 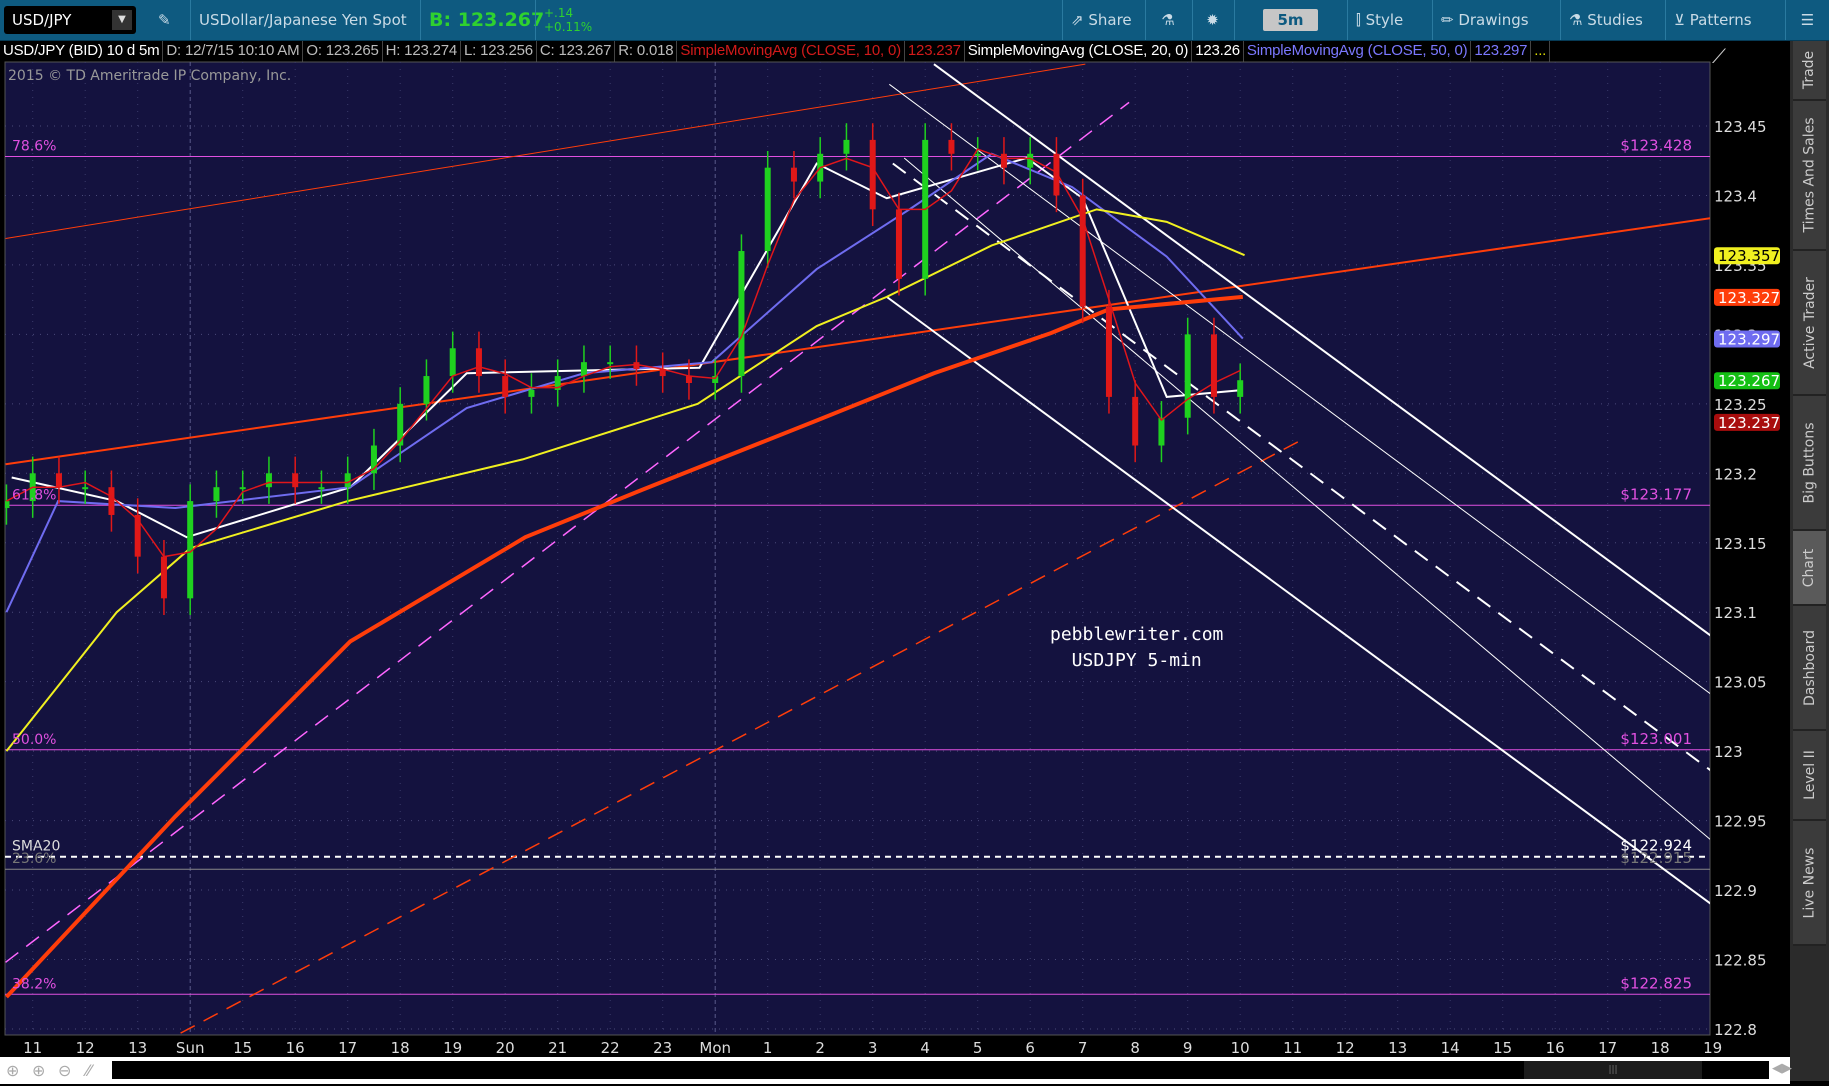 What do you see at coordinates (64, 1070) in the screenshot?
I see `zoom-out-icon: ⊖` at bounding box center [64, 1070].